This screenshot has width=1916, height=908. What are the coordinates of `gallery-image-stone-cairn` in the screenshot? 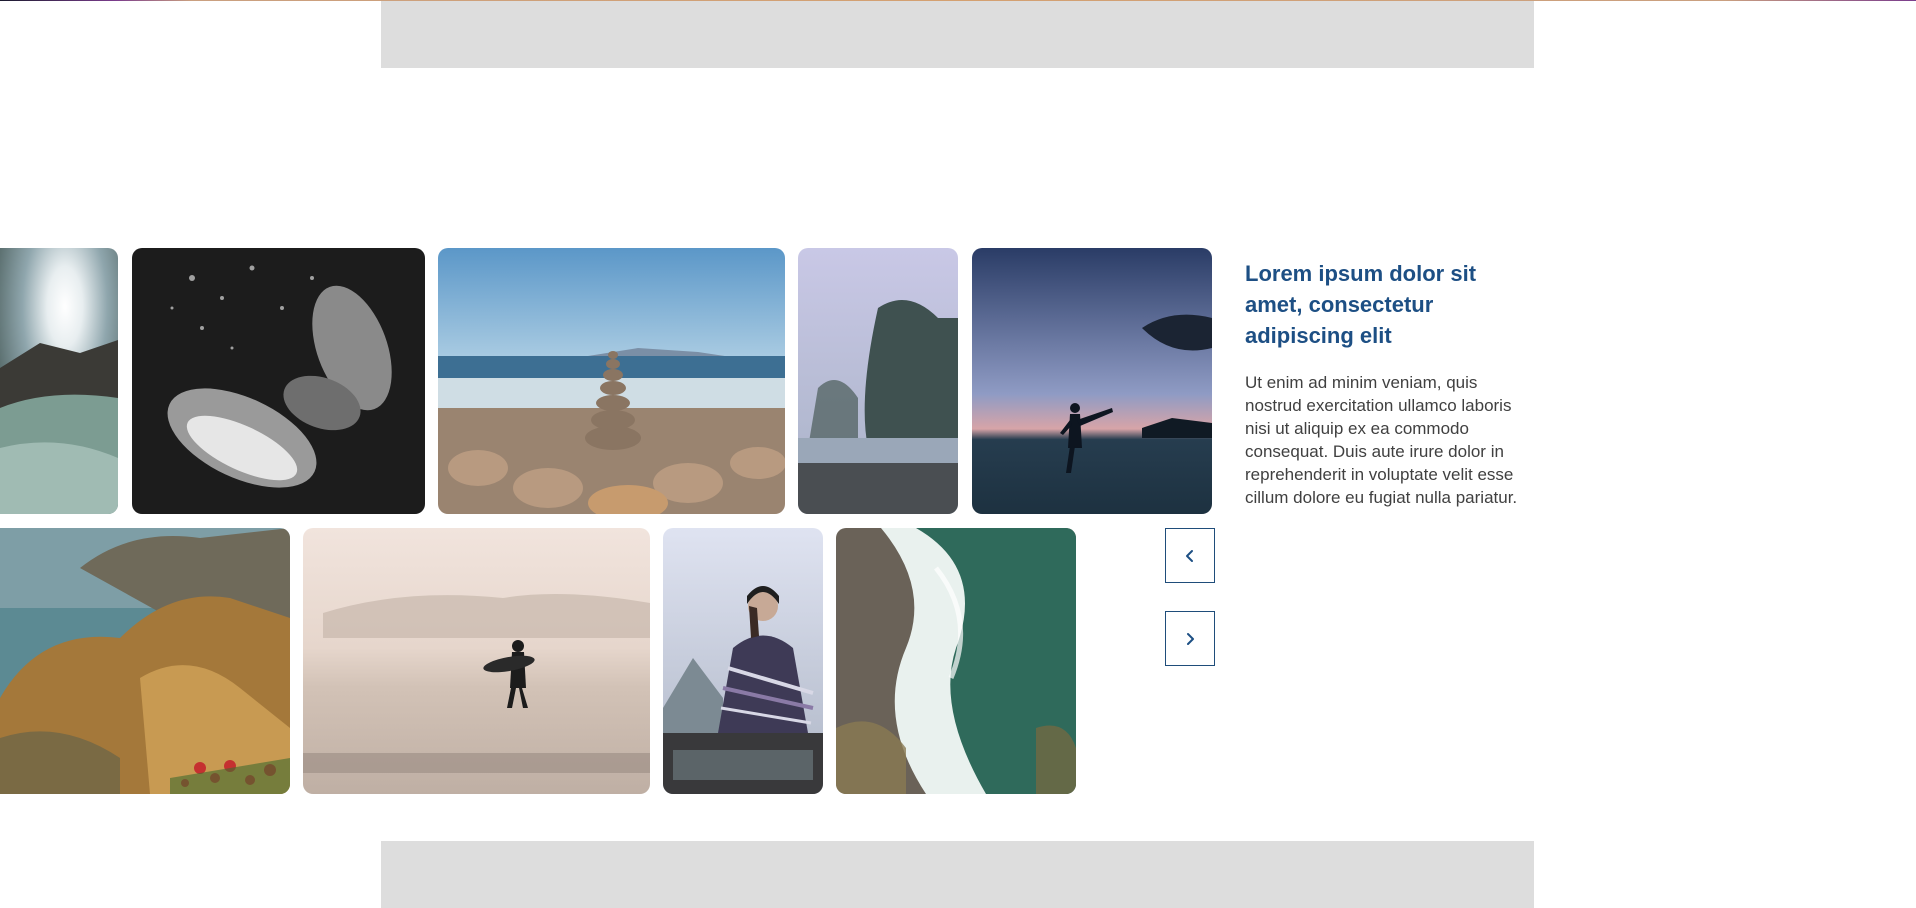 It's located at (611, 381).